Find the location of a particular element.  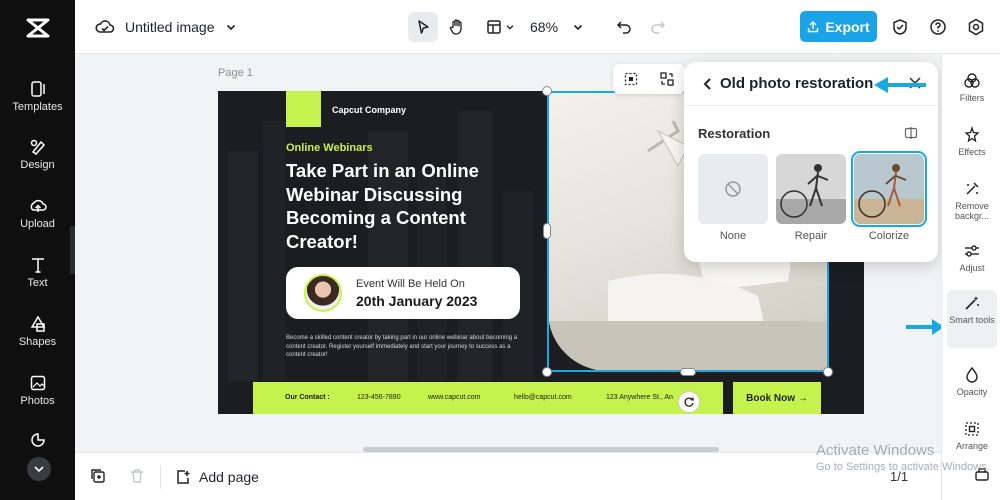

redo-icon is located at coordinates (658, 27).